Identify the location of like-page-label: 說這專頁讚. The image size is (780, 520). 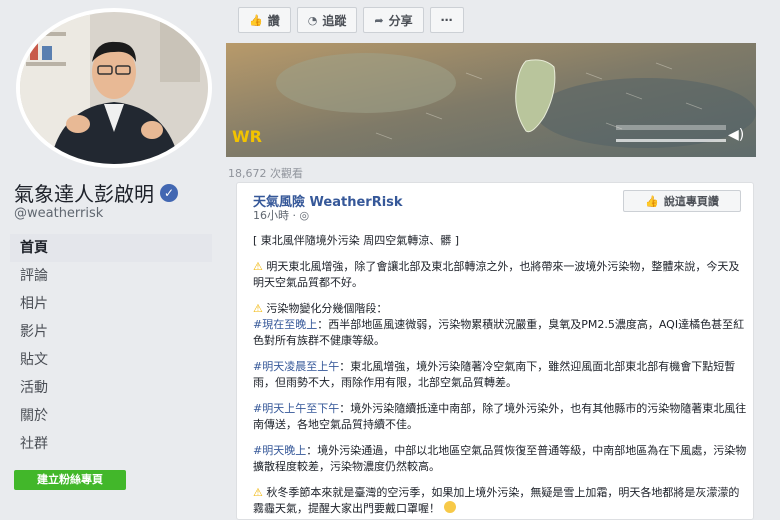
(691, 201).